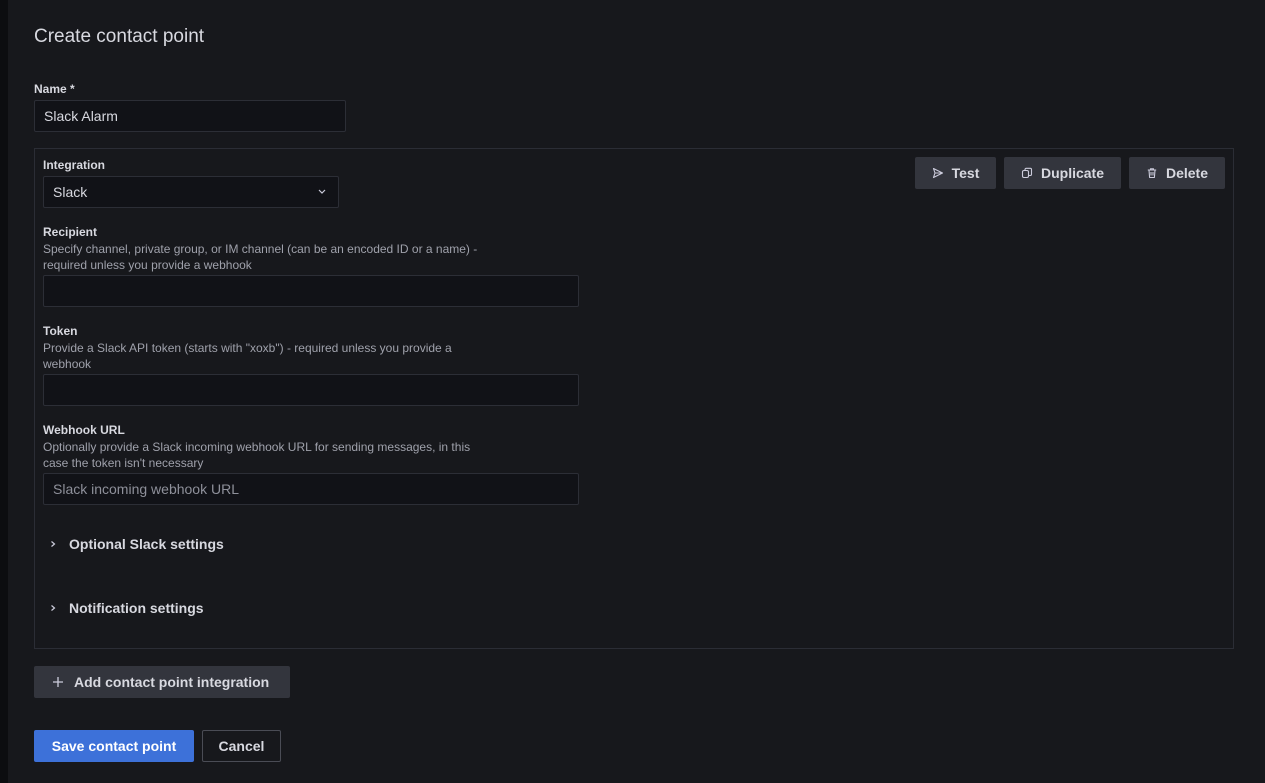 The height and width of the screenshot is (783, 1265). I want to click on page-title: Create contact point, so click(119, 36).